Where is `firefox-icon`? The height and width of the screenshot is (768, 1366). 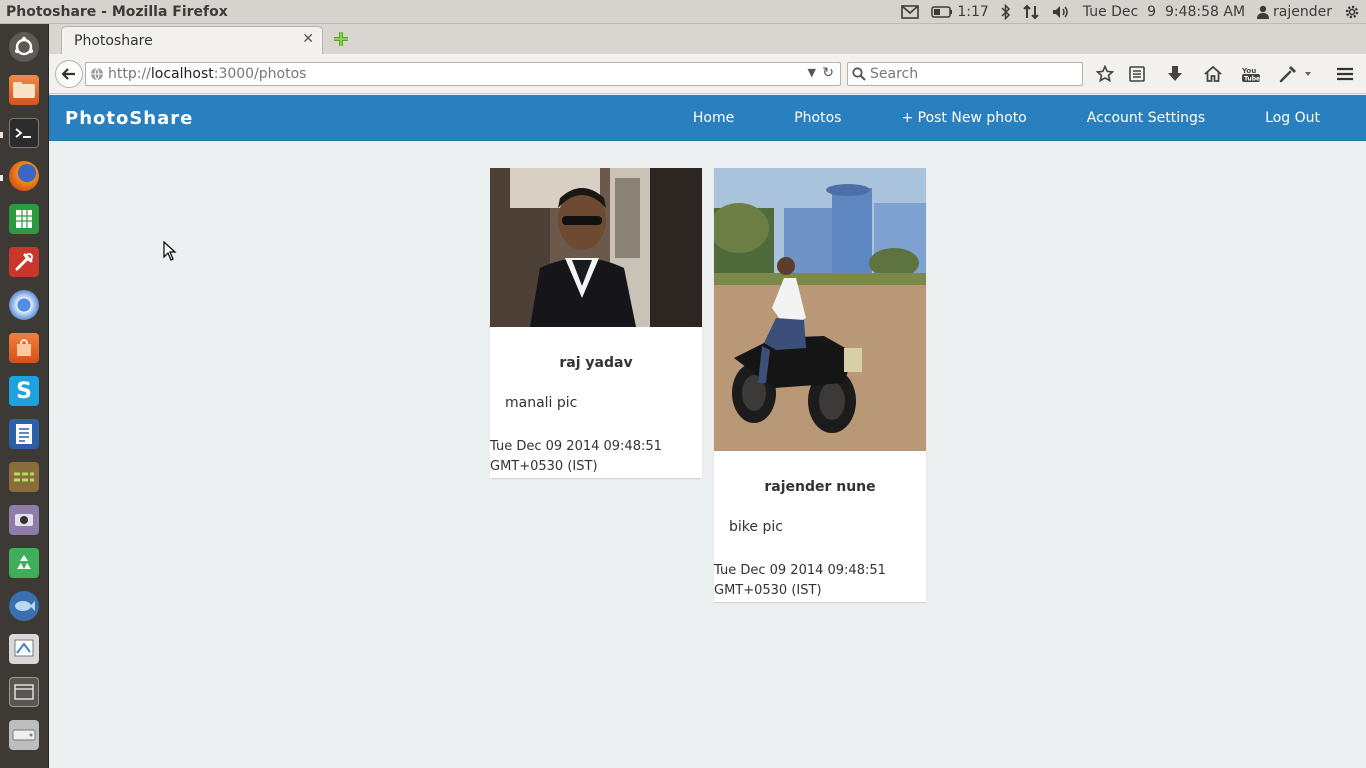 firefox-icon is located at coordinates (24, 176).